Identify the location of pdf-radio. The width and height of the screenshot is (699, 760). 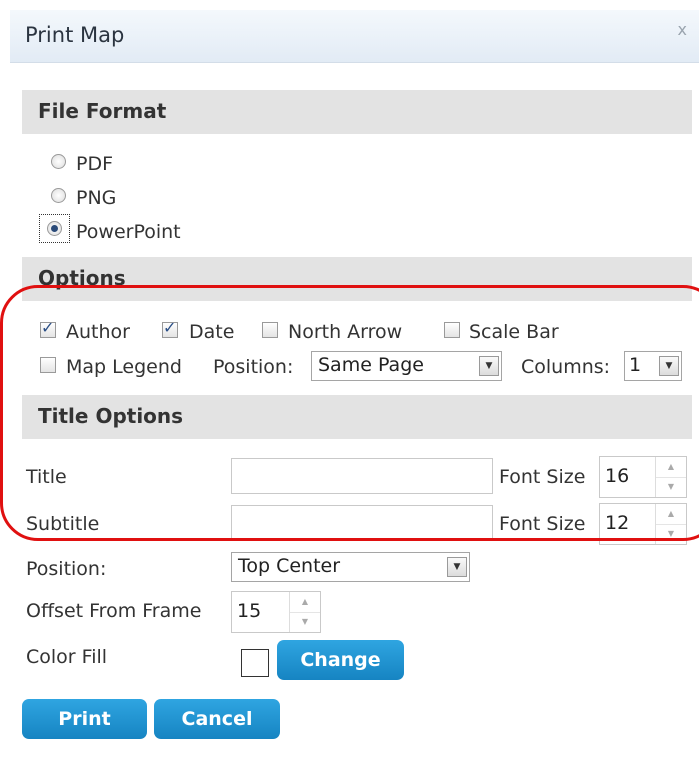
(58, 161).